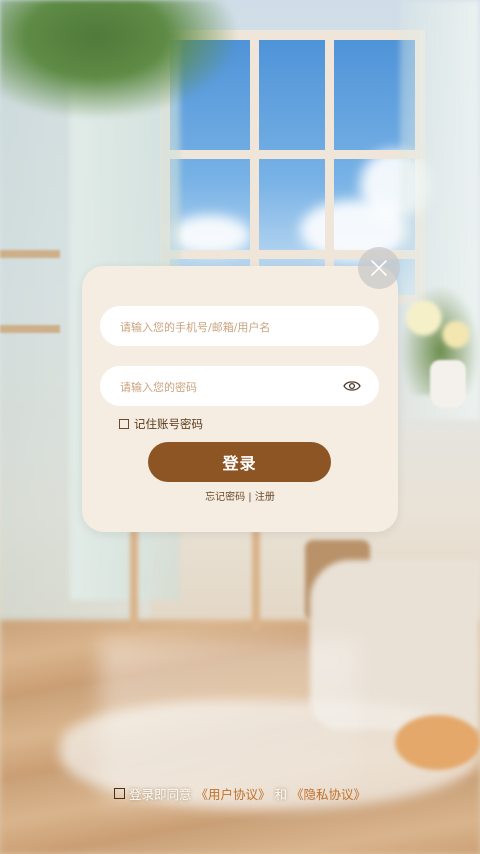  I want to click on close-button, so click(379, 268).